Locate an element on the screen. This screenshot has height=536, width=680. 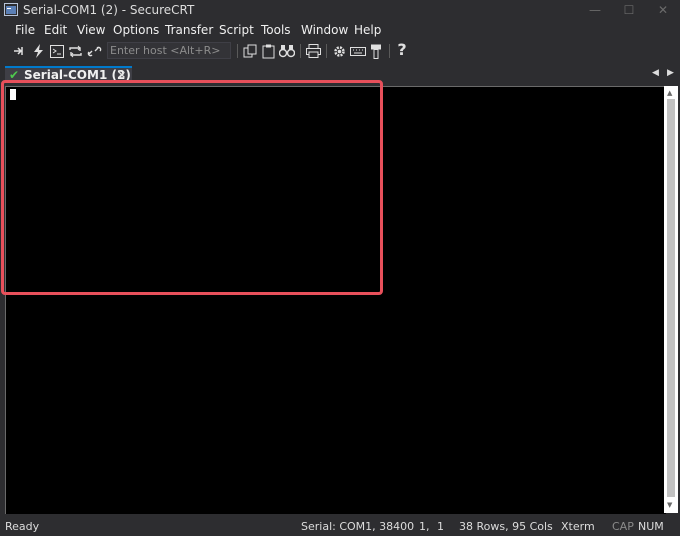
connect-icon is located at coordinates (19, 51).